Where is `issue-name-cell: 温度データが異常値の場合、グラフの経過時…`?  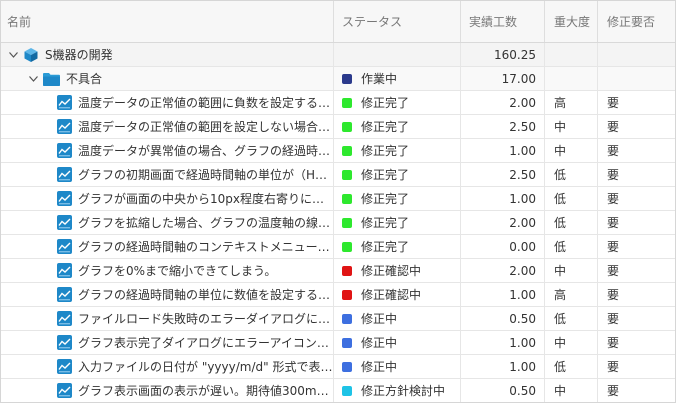 issue-name-cell: 温度データが異常値の場合、グラフの経過時… is located at coordinates (167, 150).